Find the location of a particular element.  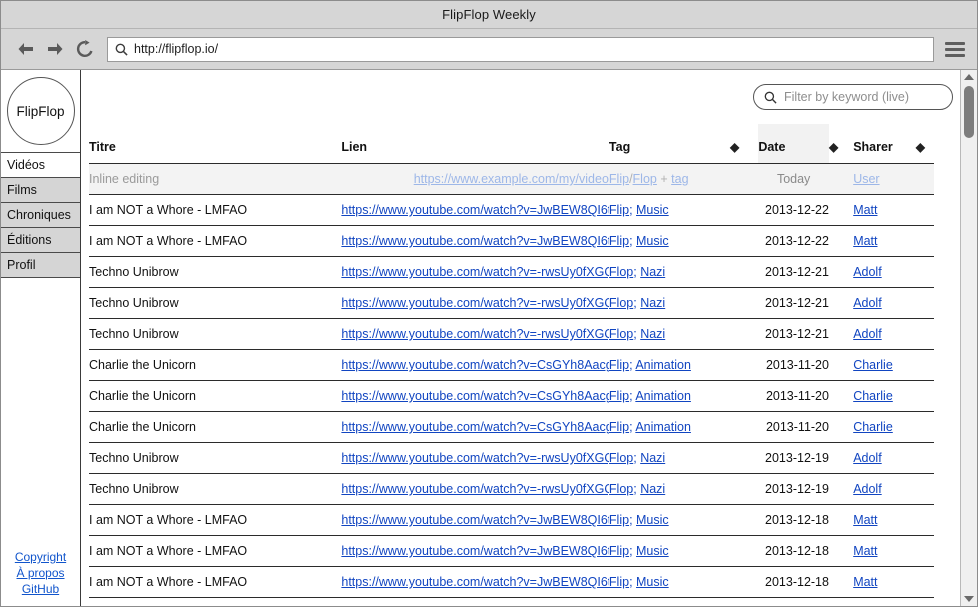

page-scrollbar is located at coordinates (968, 338).